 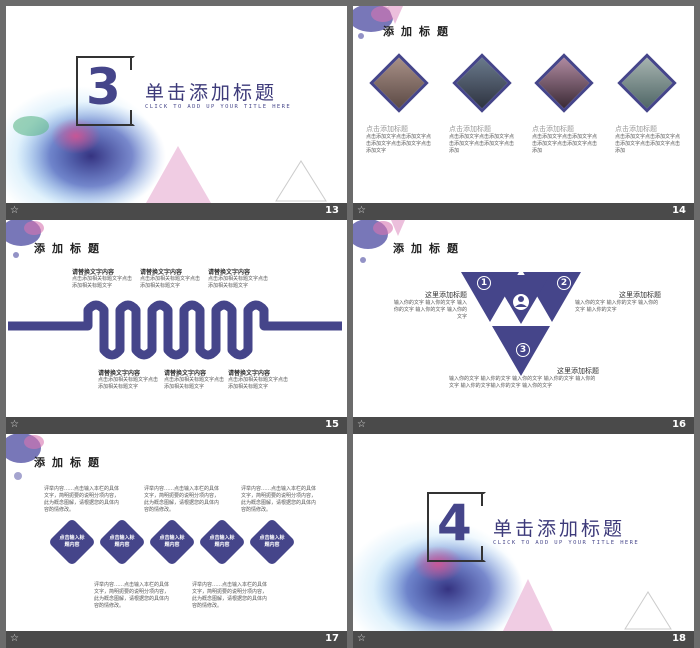 I want to click on slide-18-card: 4 单击添加标题 CLICK TO ADD UP YOUR TITLE HERE, so click(x=523, y=532).